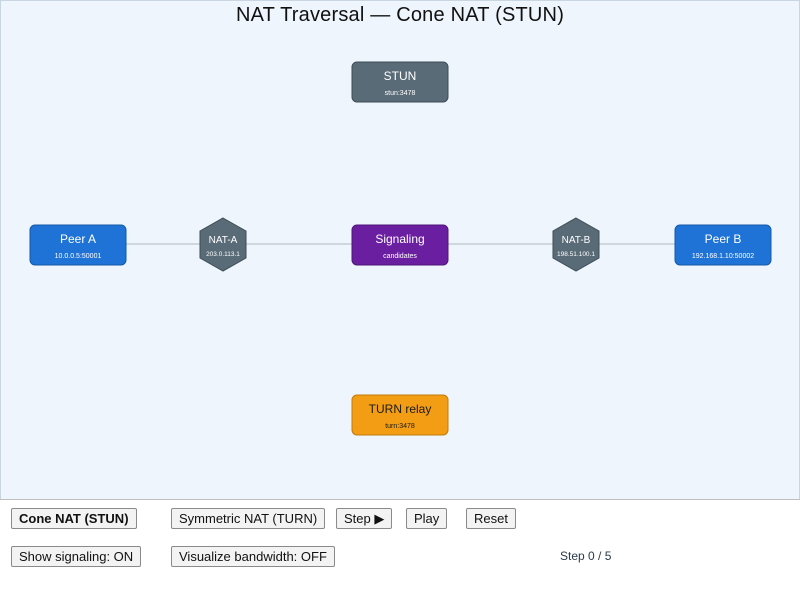 This screenshot has width=800, height=601. I want to click on stun-address: stun:3478, so click(400, 93).